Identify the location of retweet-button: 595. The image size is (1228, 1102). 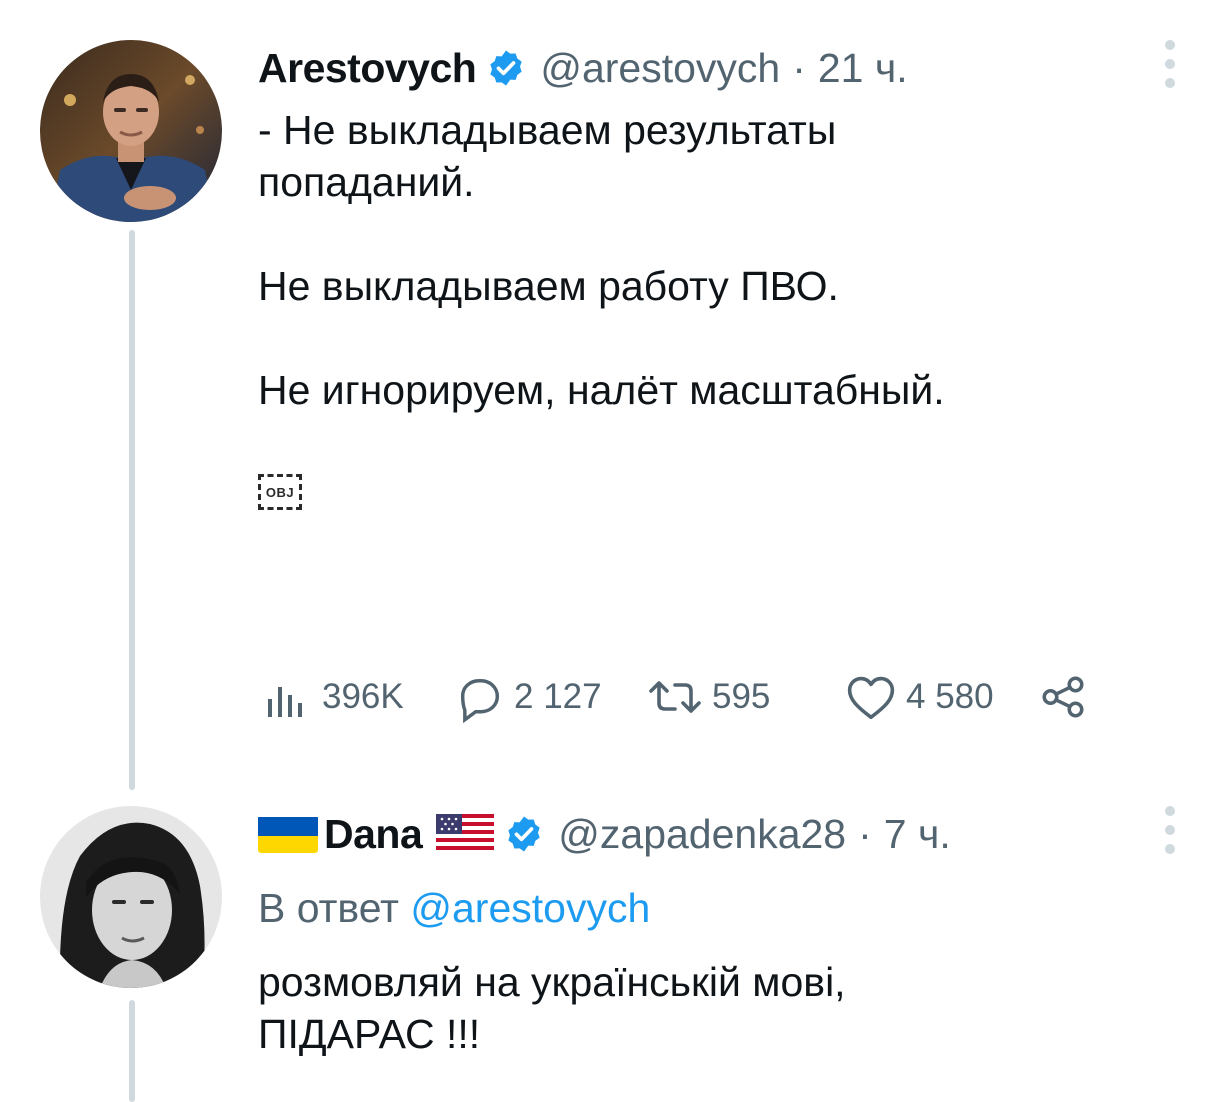
(708, 697).